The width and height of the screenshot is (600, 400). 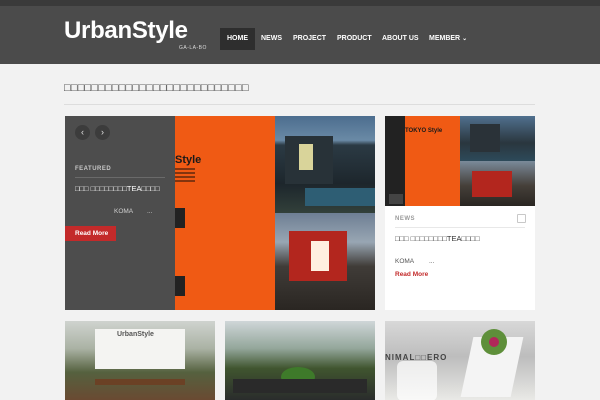 I want to click on nav-item-project: PROJECT, so click(x=309, y=39).